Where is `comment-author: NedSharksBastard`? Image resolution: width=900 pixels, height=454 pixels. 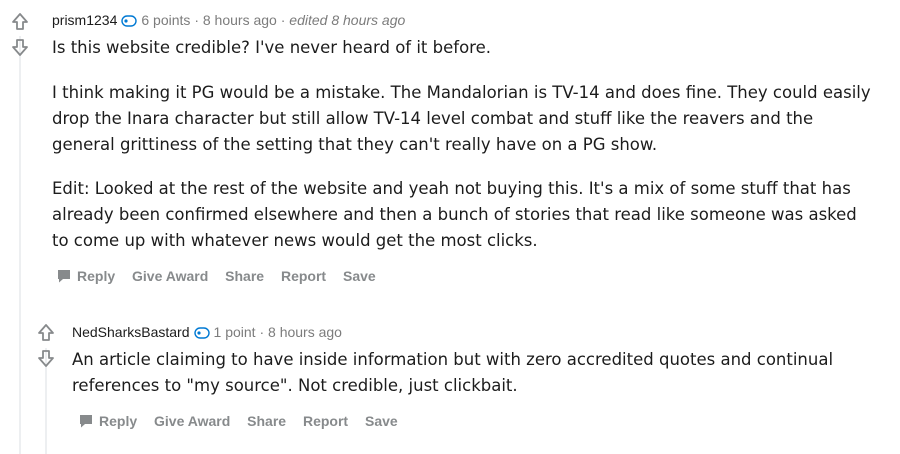 comment-author: NedSharksBastard is located at coordinates (131, 332).